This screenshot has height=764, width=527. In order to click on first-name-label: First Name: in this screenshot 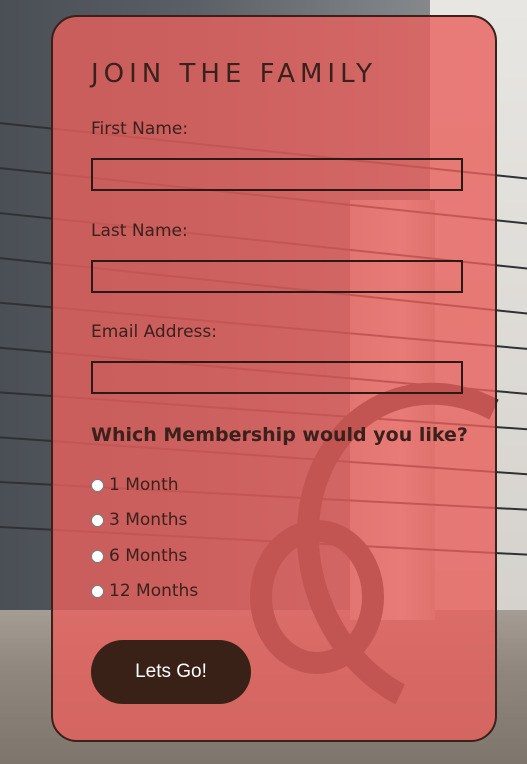, I will do `click(140, 129)`.